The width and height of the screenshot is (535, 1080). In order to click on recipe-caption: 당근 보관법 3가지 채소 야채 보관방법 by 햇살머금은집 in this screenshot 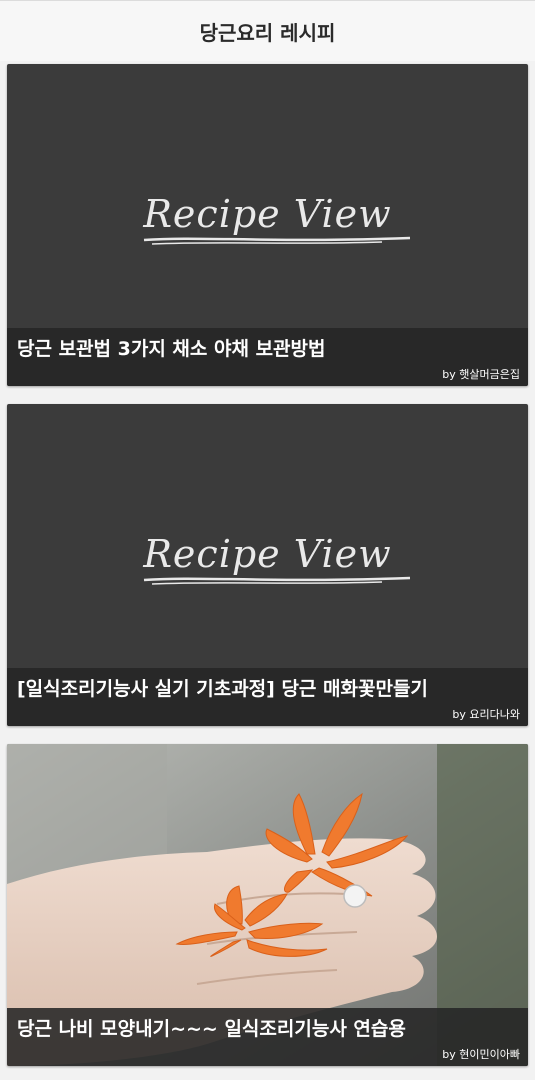, I will do `click(267, 357)`.